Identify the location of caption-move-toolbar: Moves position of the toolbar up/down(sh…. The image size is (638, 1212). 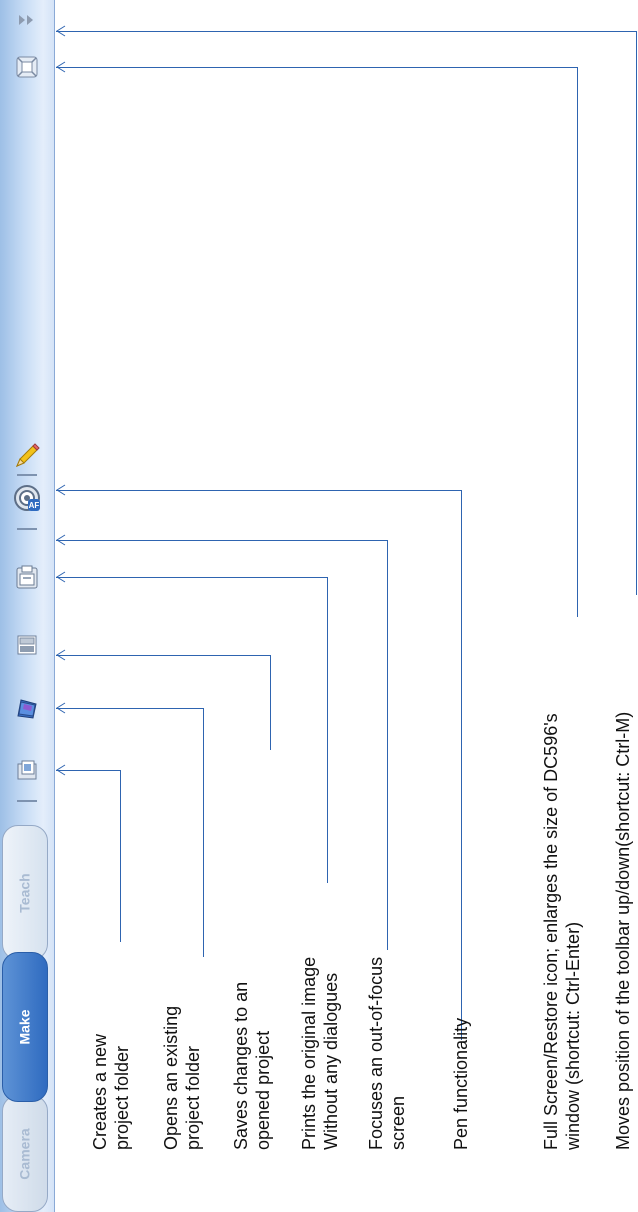
(623, 931).